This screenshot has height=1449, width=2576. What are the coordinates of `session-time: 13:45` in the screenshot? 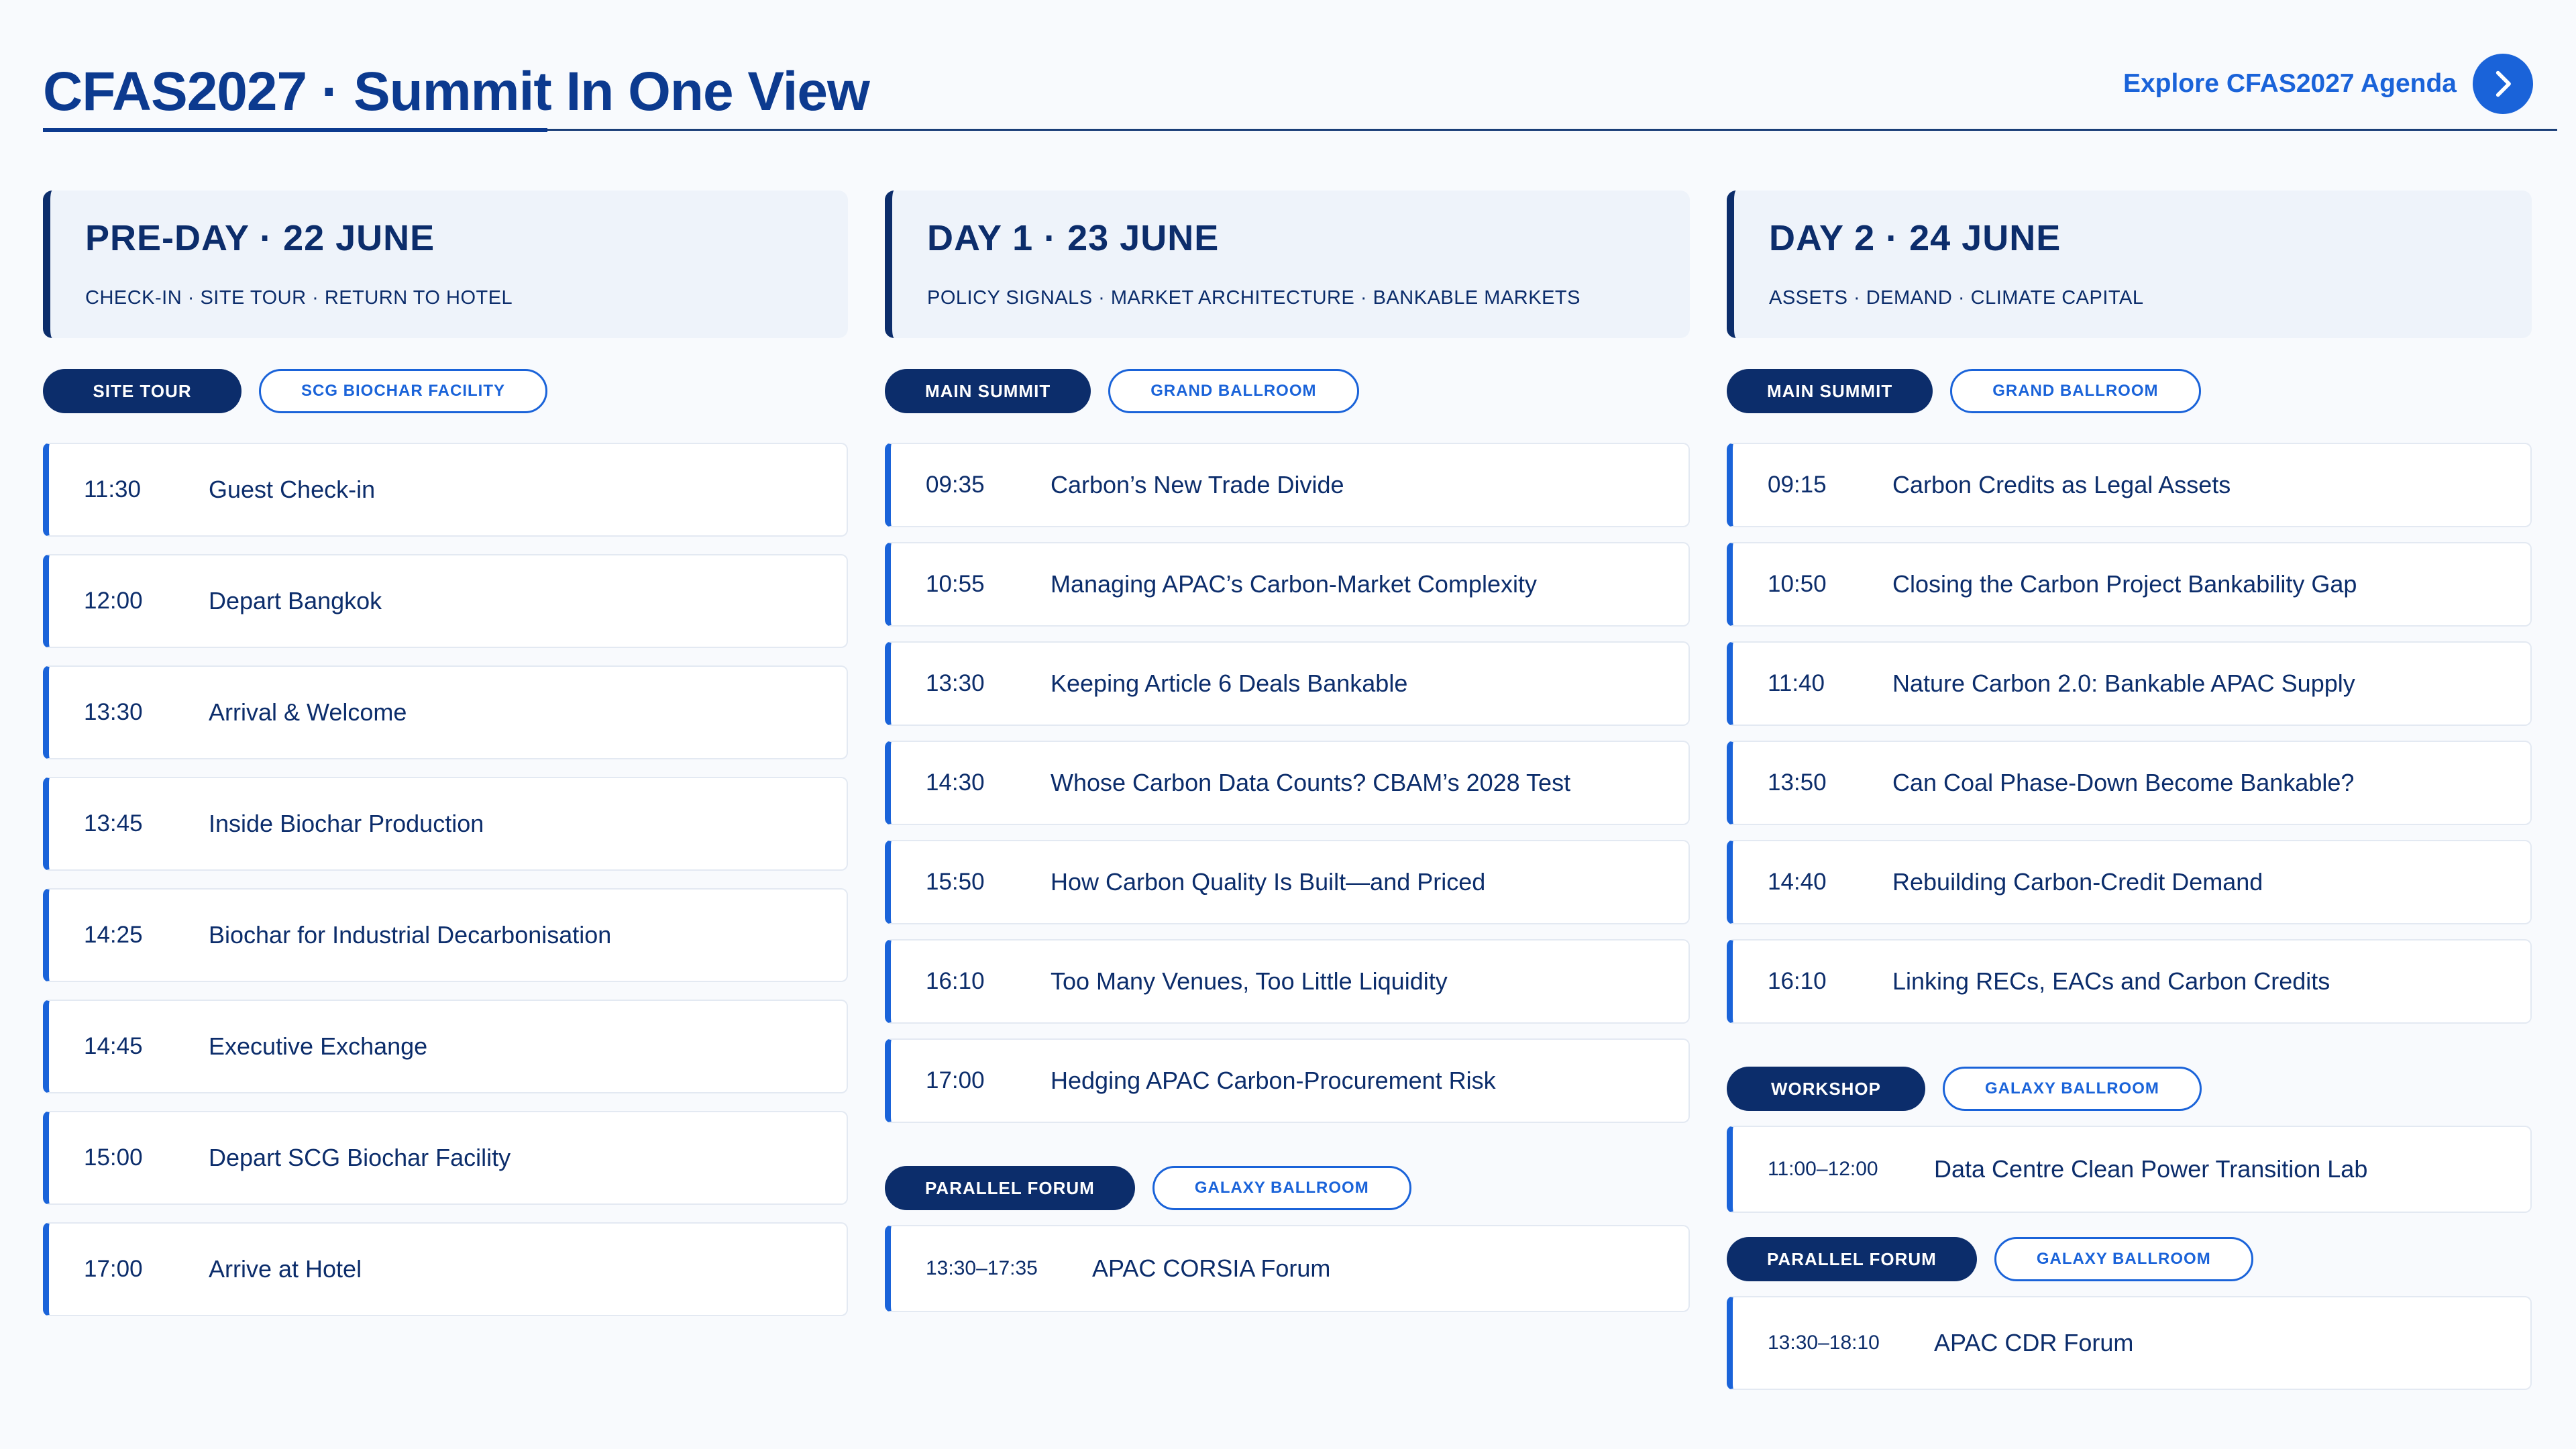 It's located at (113, 823).